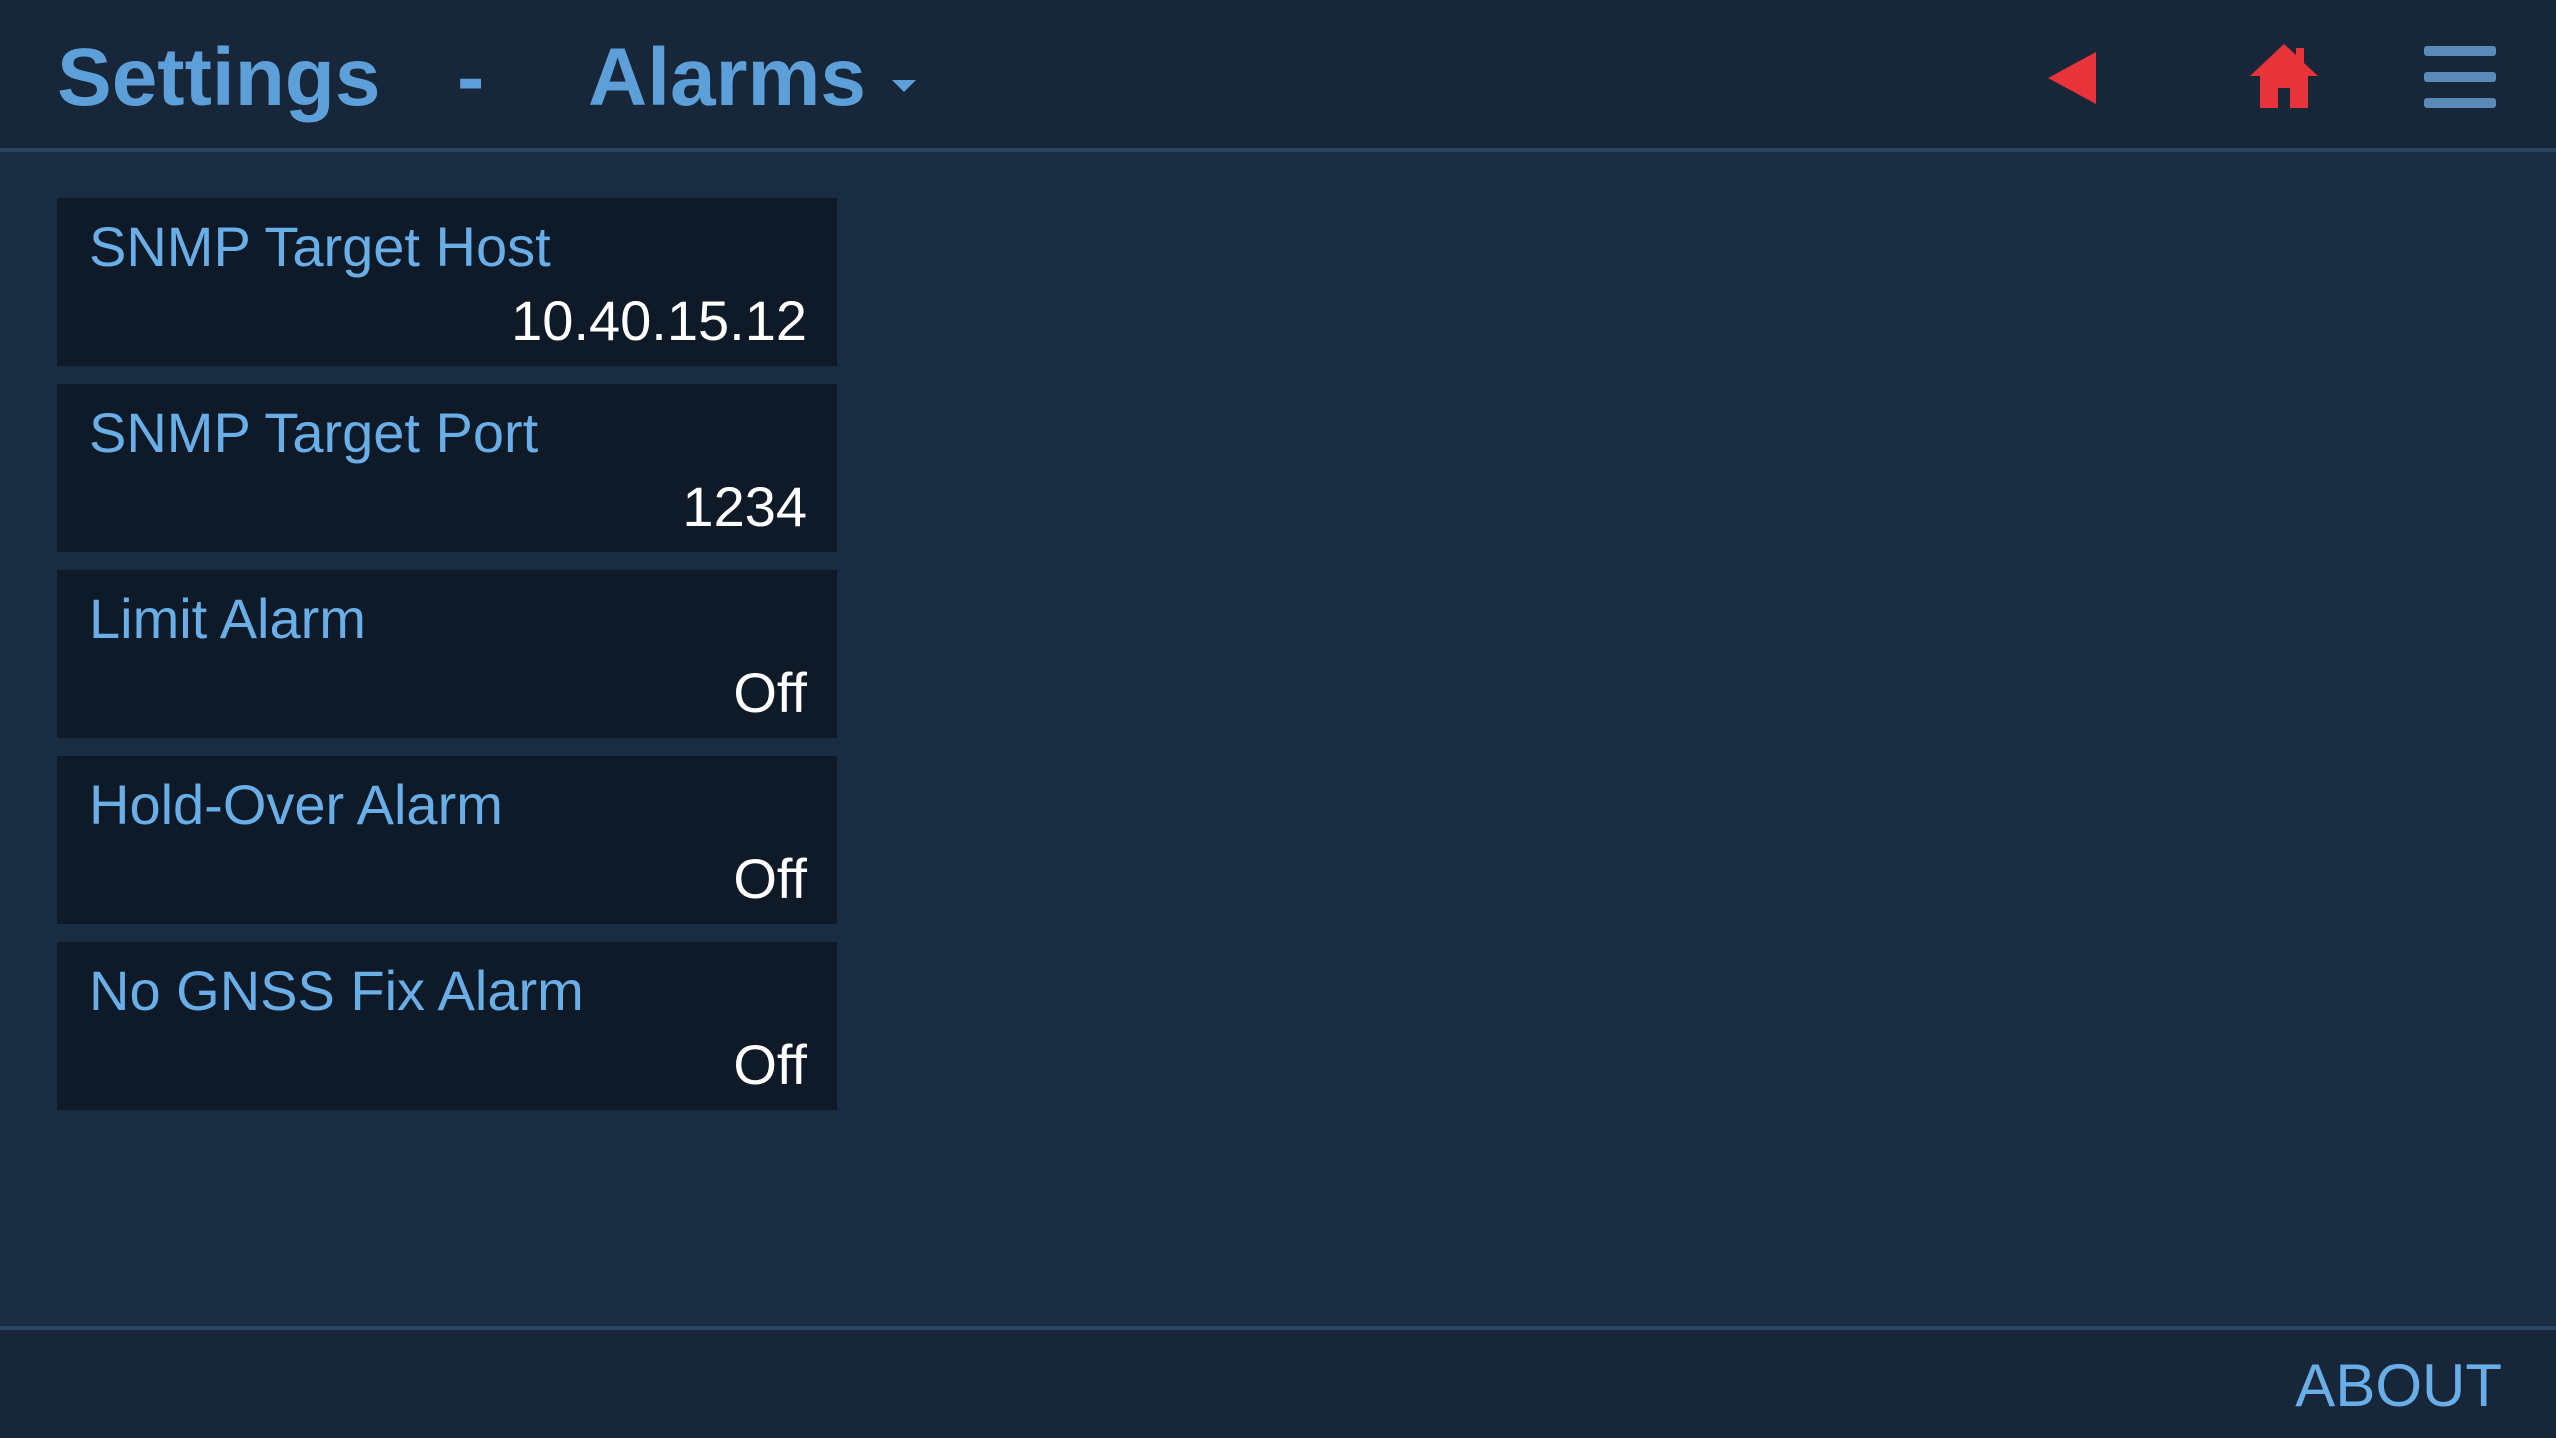 The width and height of the screenshot is (2556, 1438). Describe the element at coordinates (904, 86) in the screenshot. I see `caret-down-icon` at that location.